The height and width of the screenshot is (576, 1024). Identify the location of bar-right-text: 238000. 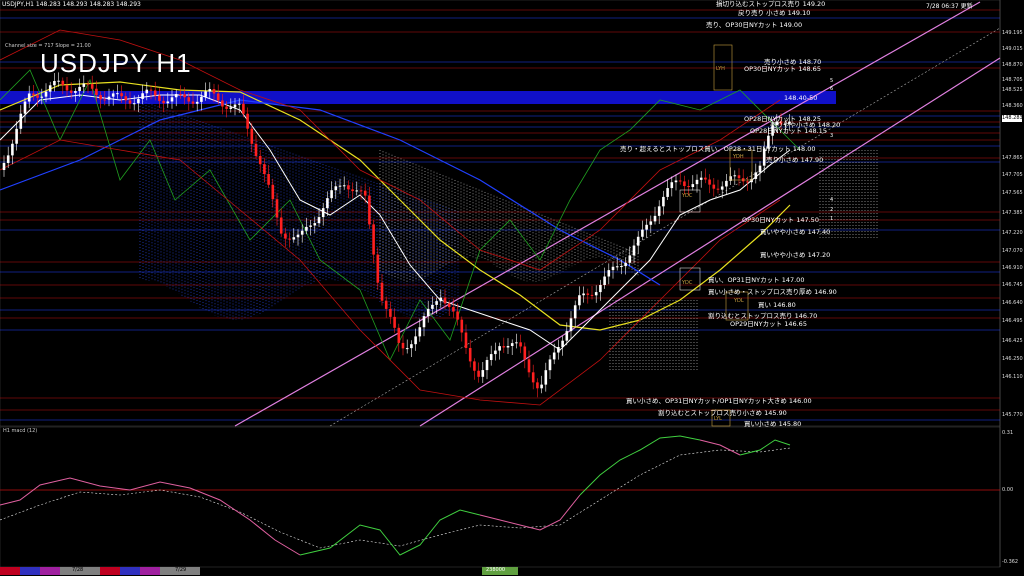
(496, 570).